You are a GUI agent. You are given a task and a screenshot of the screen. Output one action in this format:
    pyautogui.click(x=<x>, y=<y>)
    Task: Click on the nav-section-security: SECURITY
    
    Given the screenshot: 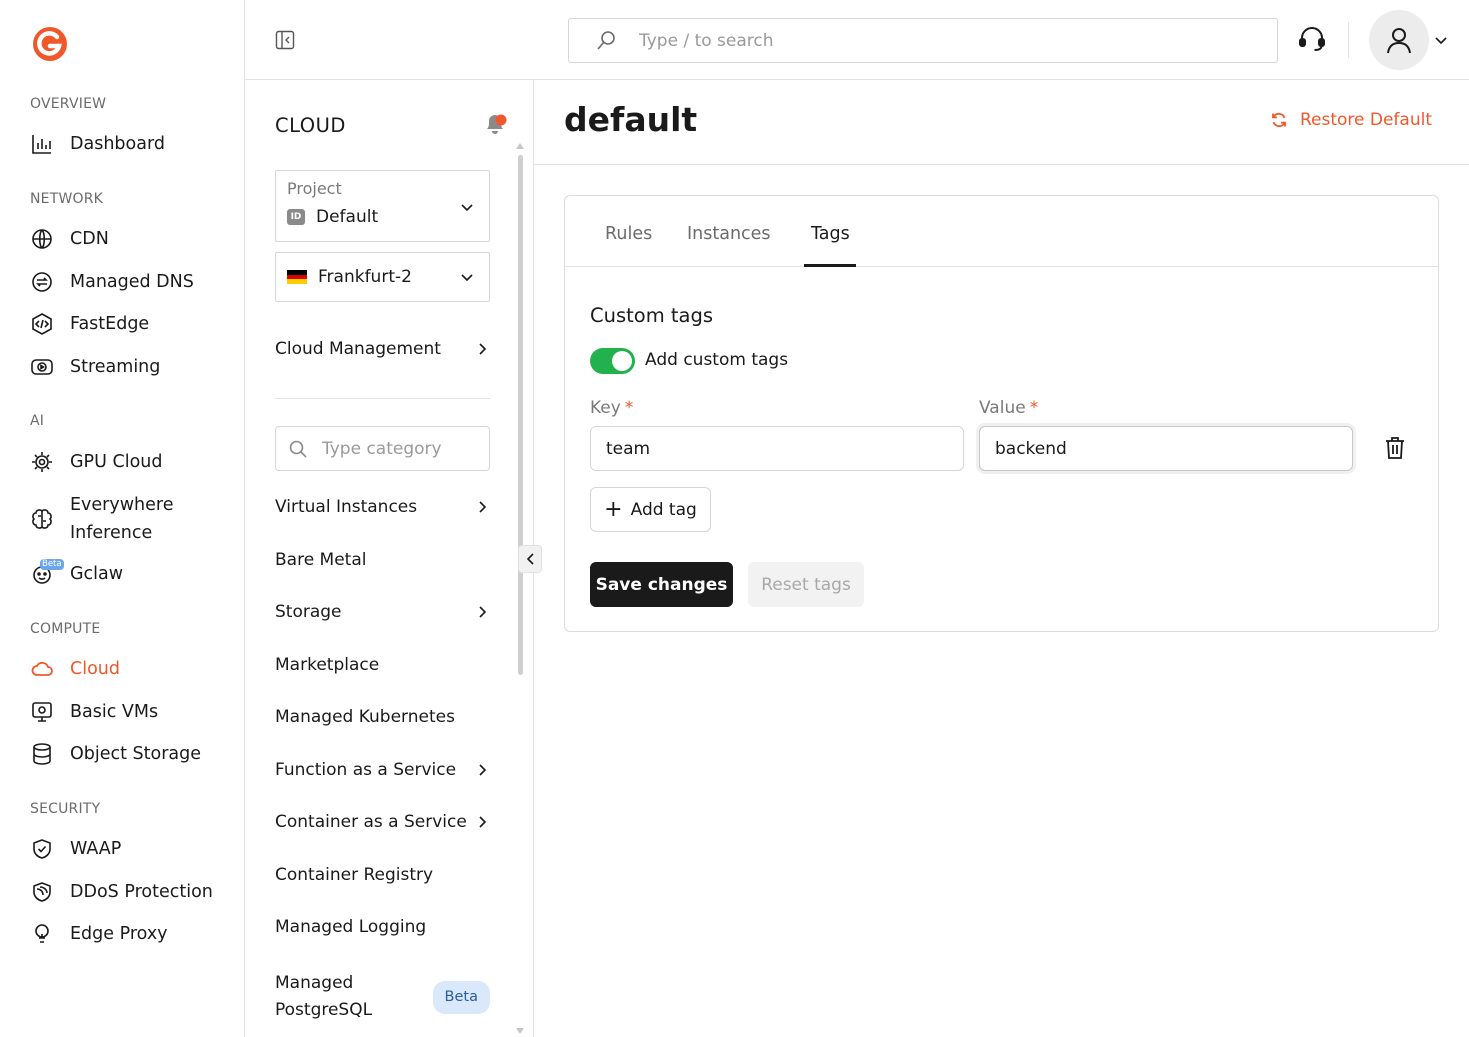 What is the action you would take?
    pyautogui.click(x=65, y=809)
    